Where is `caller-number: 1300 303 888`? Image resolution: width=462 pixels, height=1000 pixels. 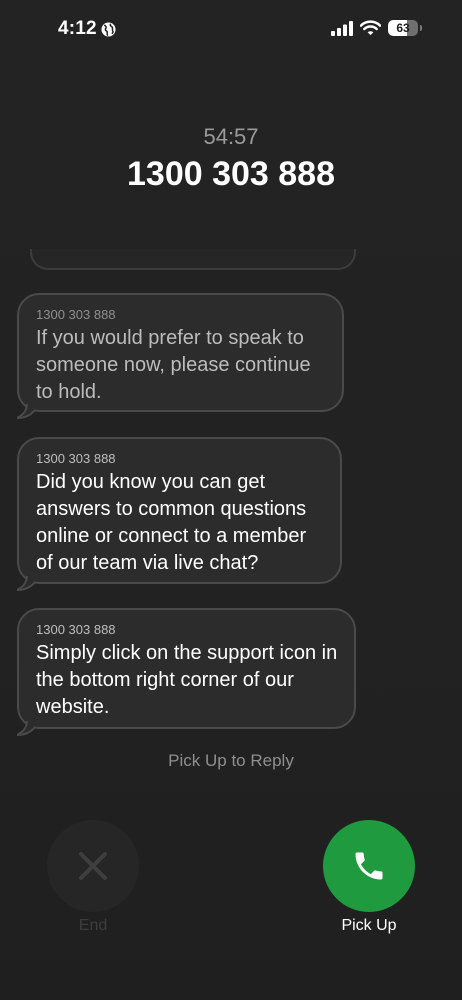
caller-number: 1300 303 888 is located at coordinates (231, 174).